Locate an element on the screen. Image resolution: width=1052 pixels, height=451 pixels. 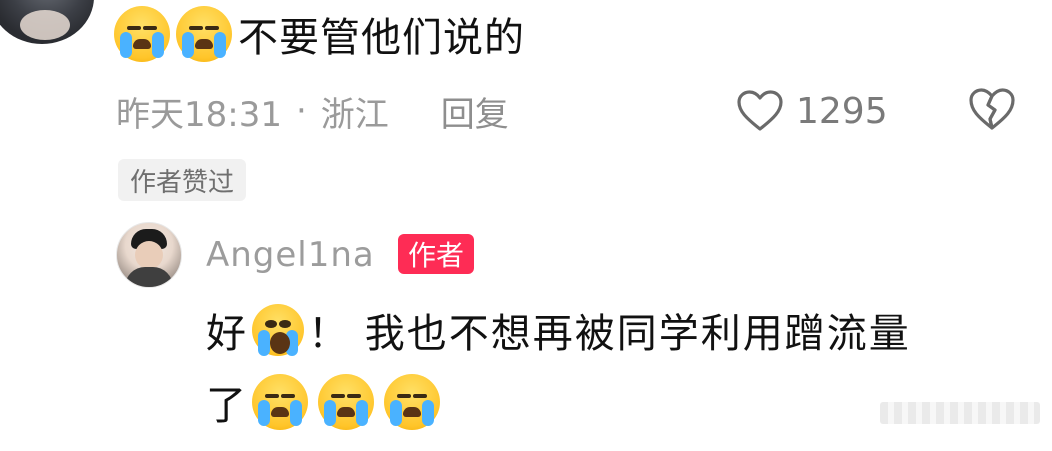
astonished-crying-emoji-icon is located at coordinates (278, 330).